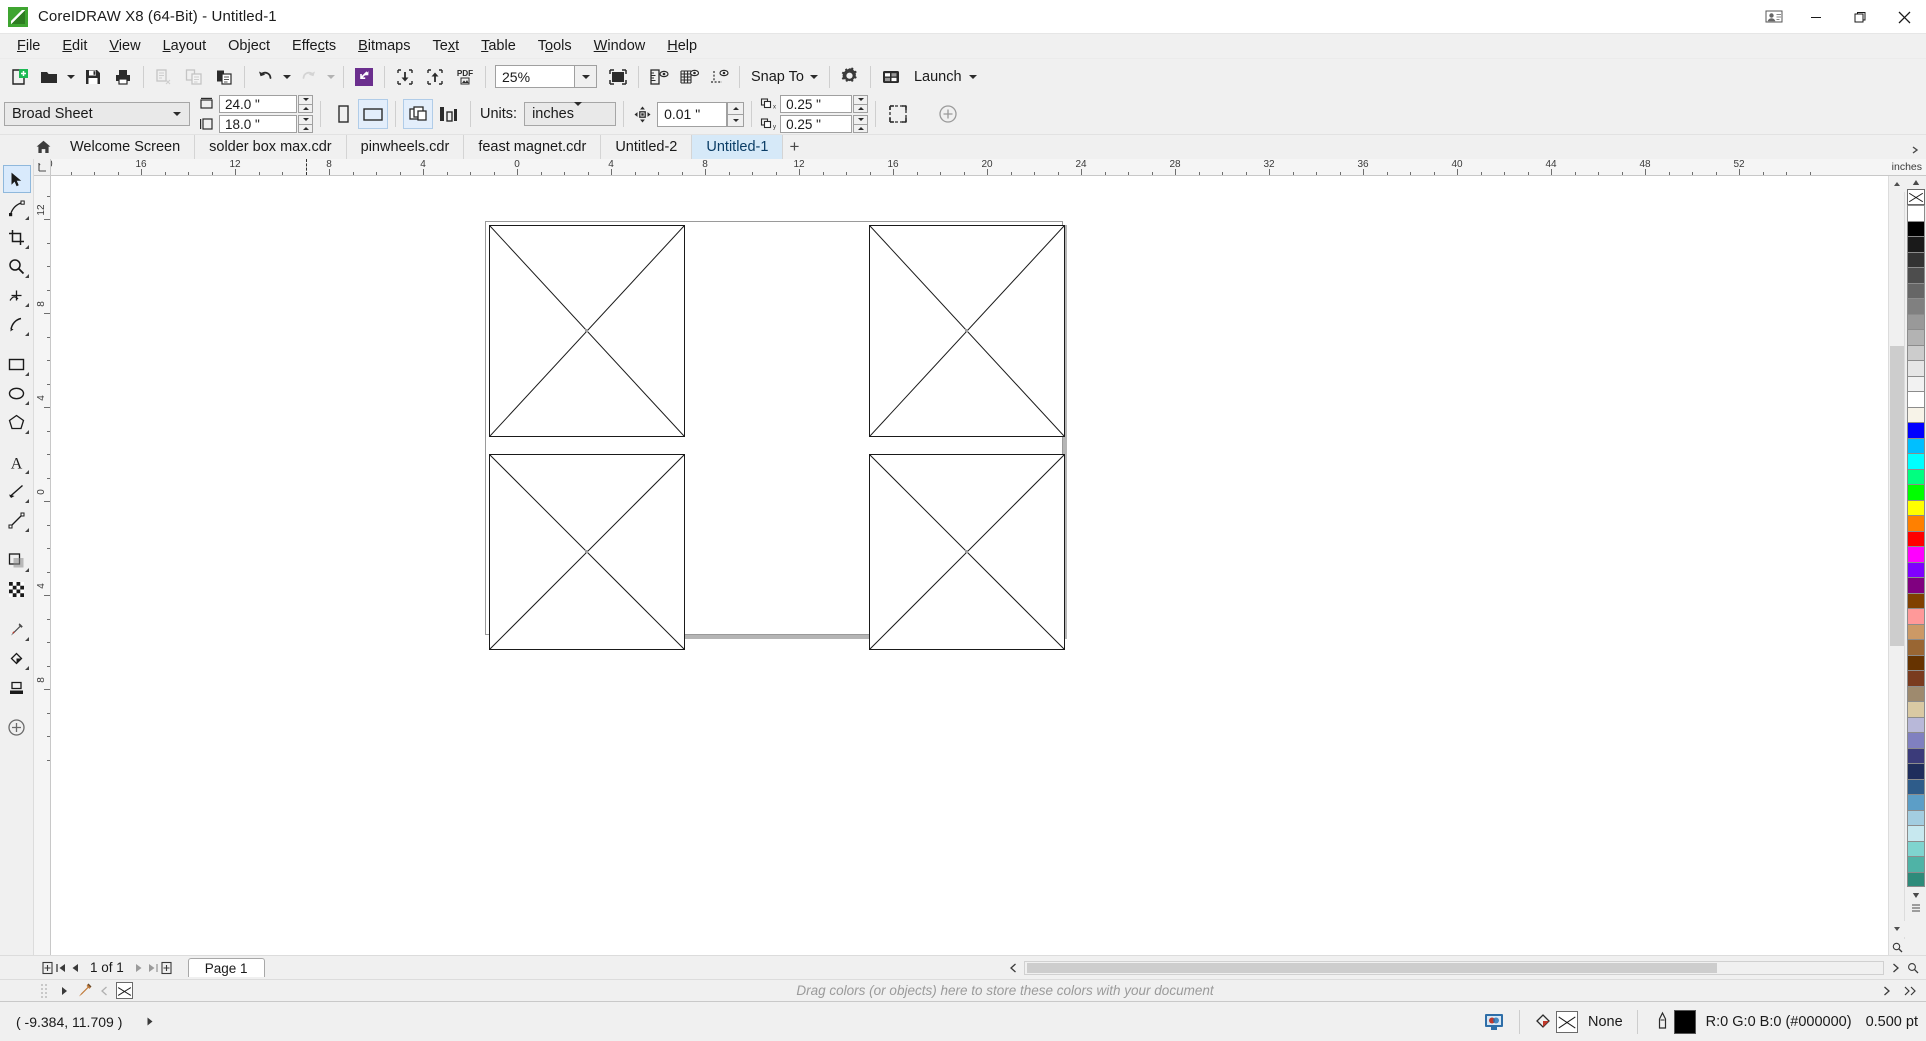 The width and height of the screenshot is (1926, 1041). I want to click on vertical-scrollbar, so click(1896, 565).